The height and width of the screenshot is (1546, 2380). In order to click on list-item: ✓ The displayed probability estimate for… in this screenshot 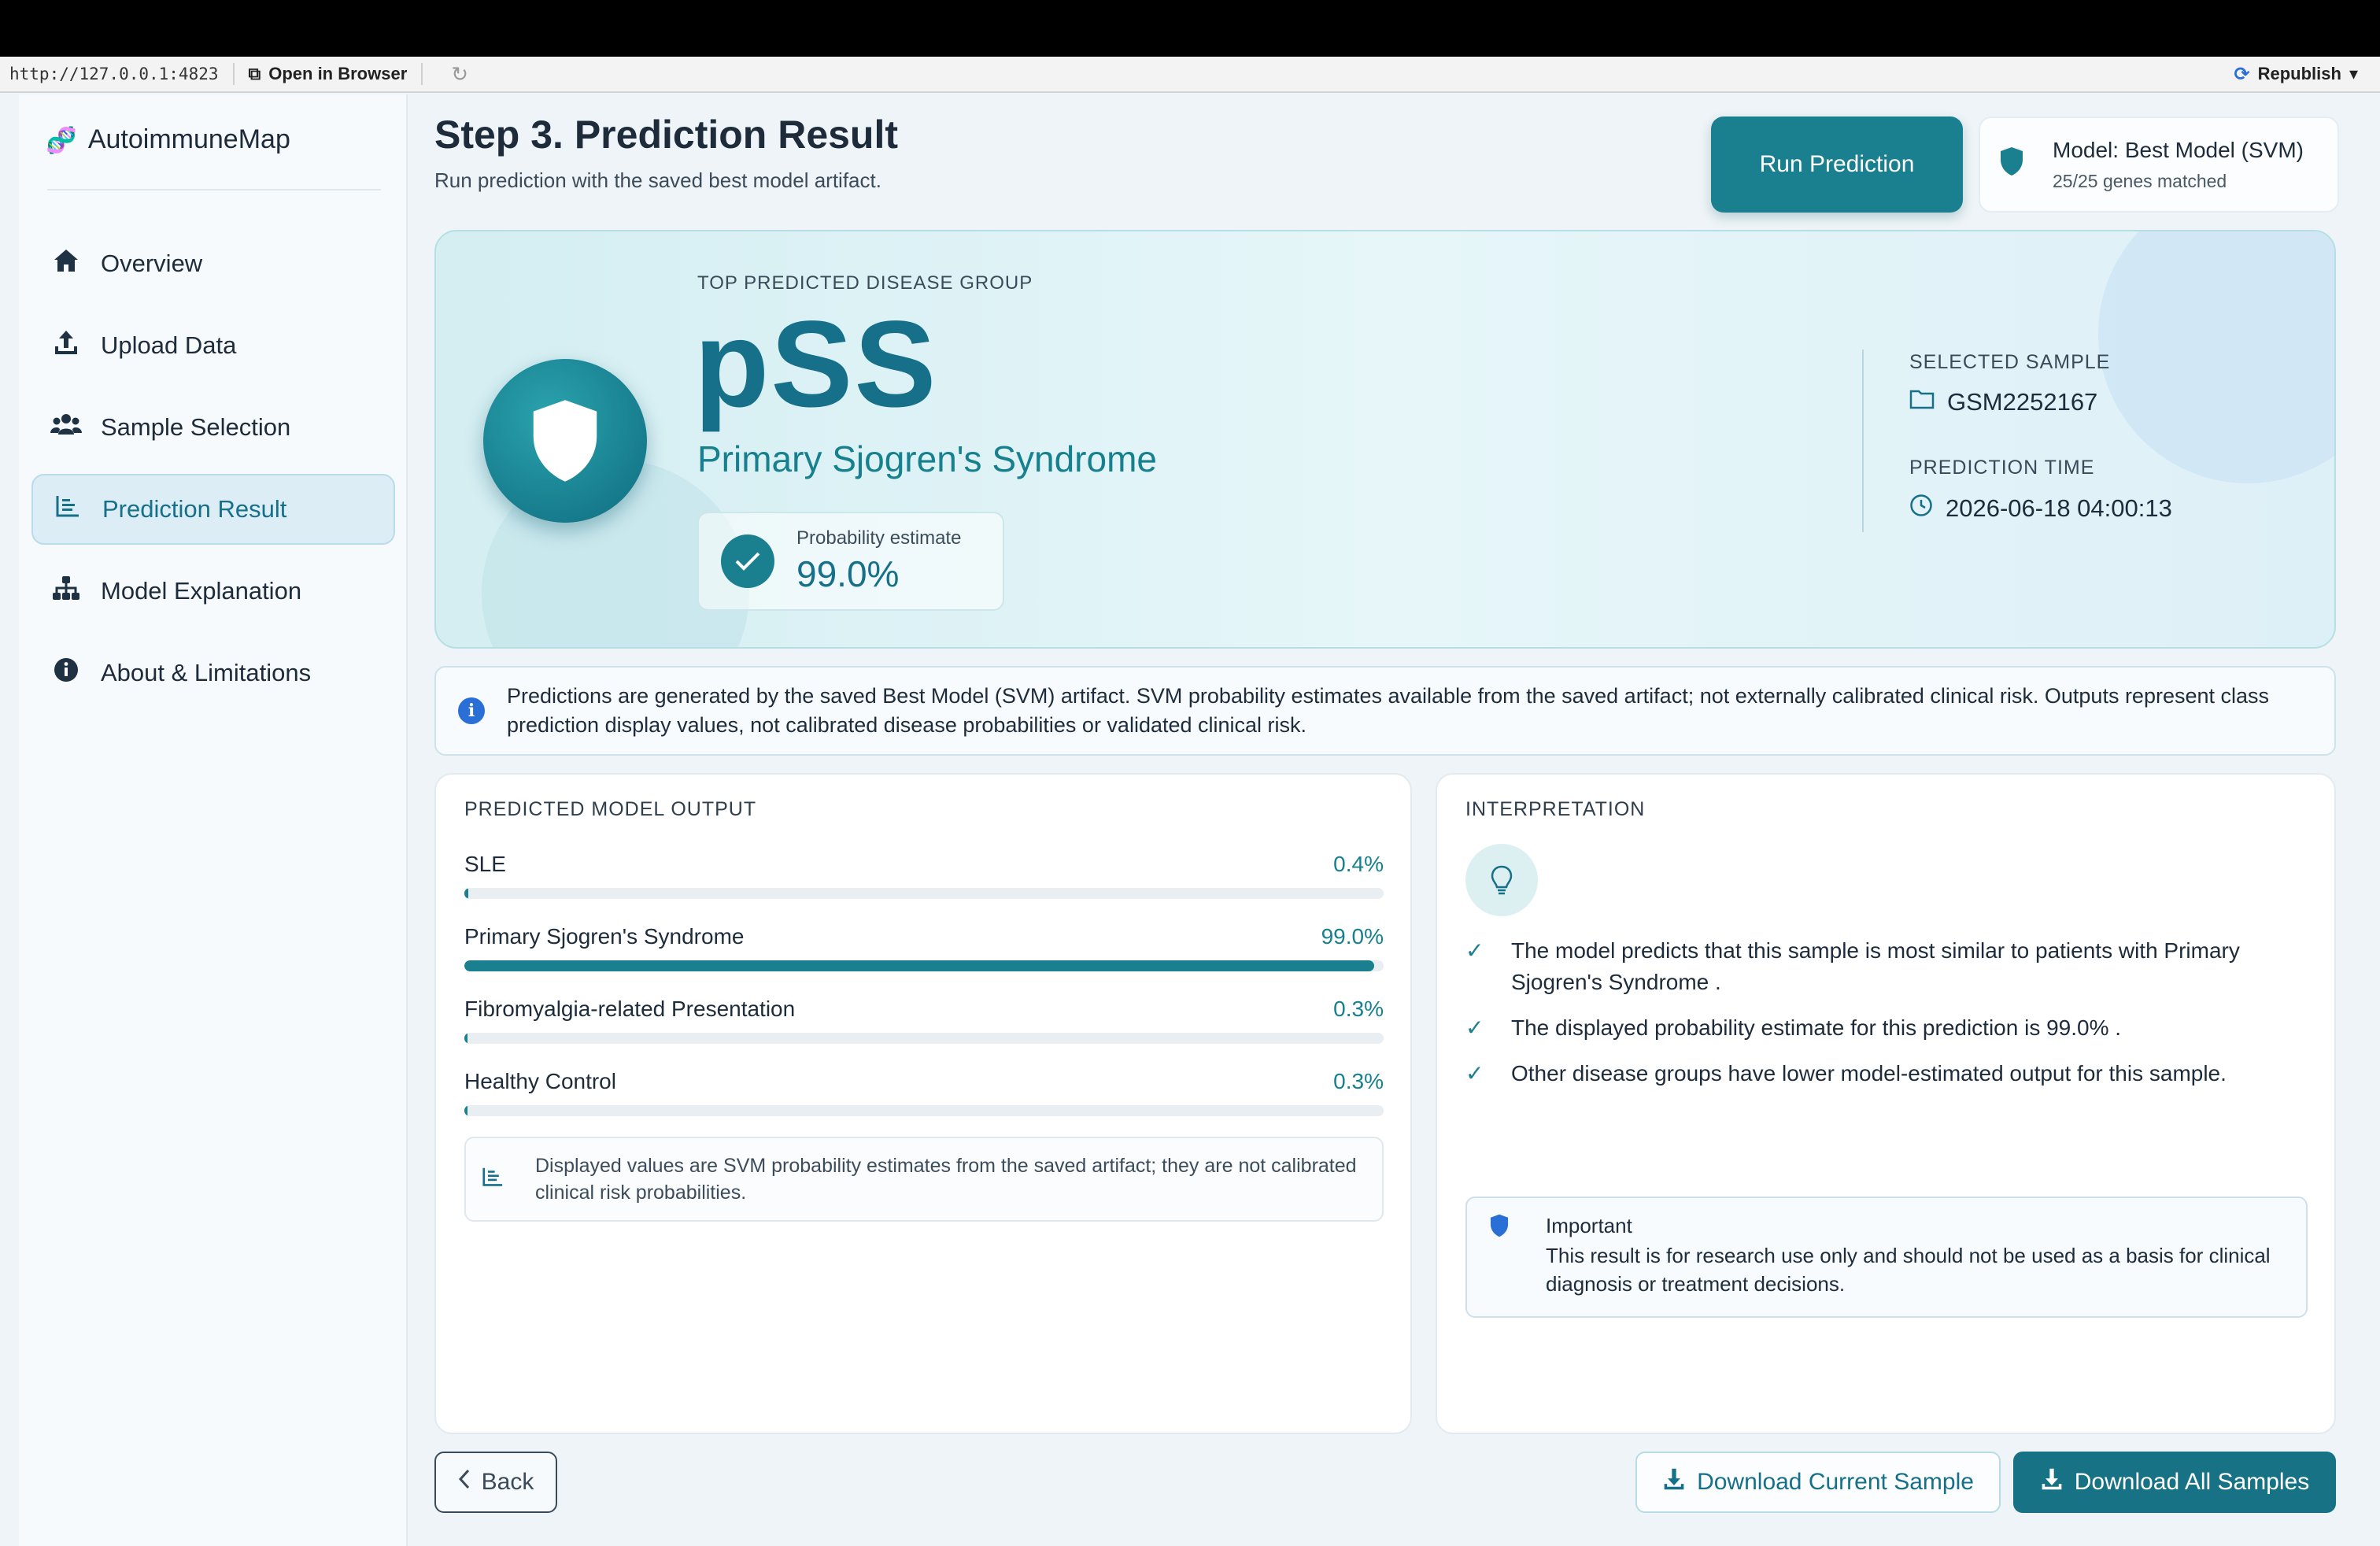, I will do `click(1890, 1028)`.